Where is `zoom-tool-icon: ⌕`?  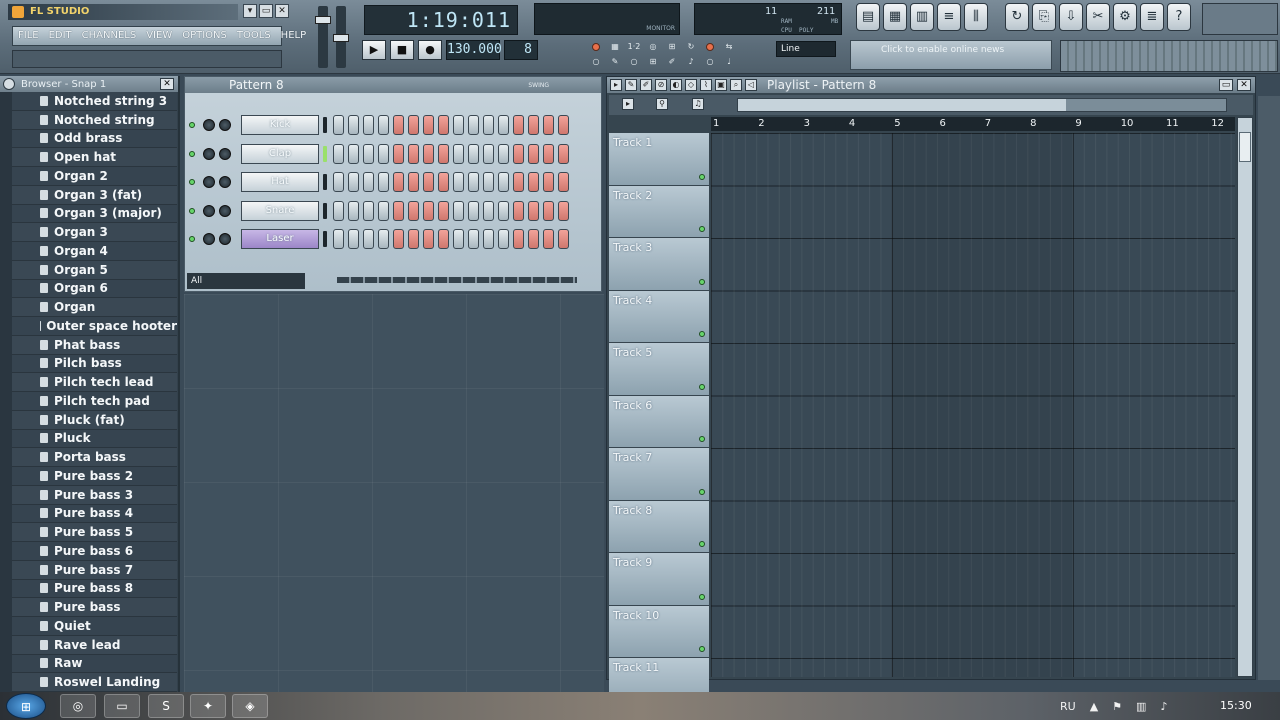 zoom-tool-icon: ⌕ is located at coordinates (736, 85).